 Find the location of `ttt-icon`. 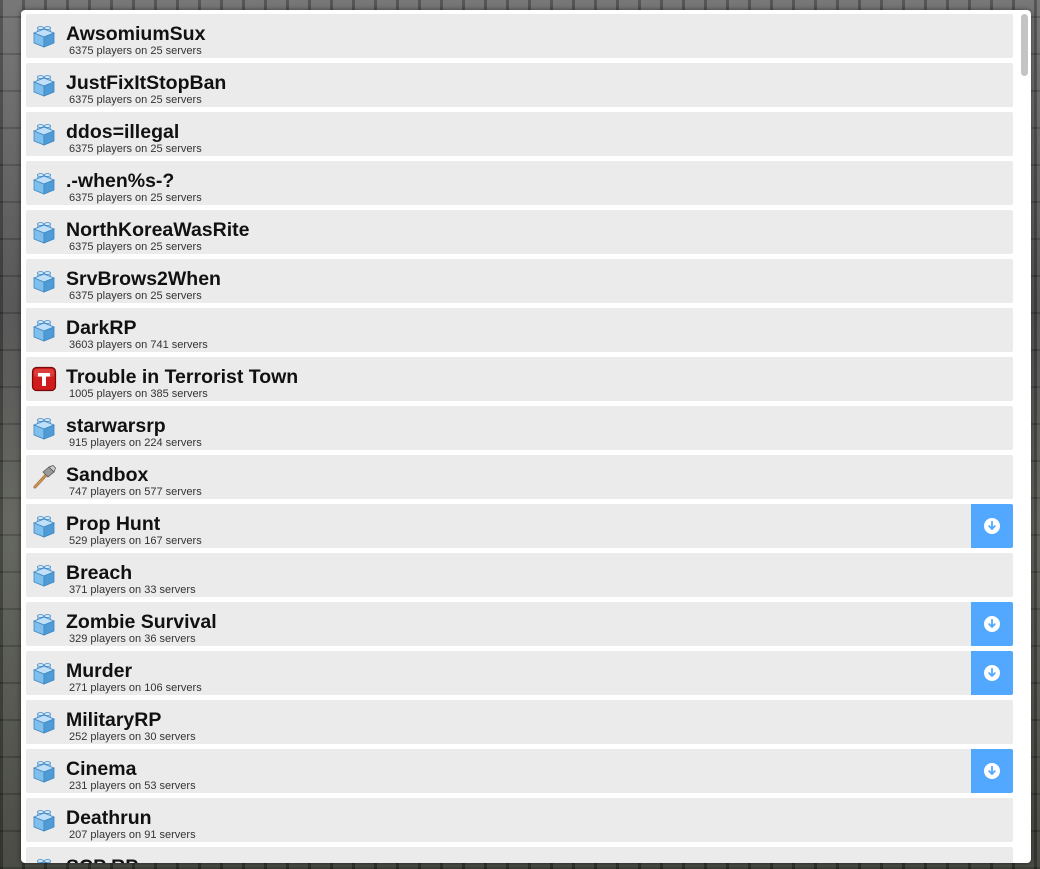

ttt-icon is located at coordinates (44, 379).